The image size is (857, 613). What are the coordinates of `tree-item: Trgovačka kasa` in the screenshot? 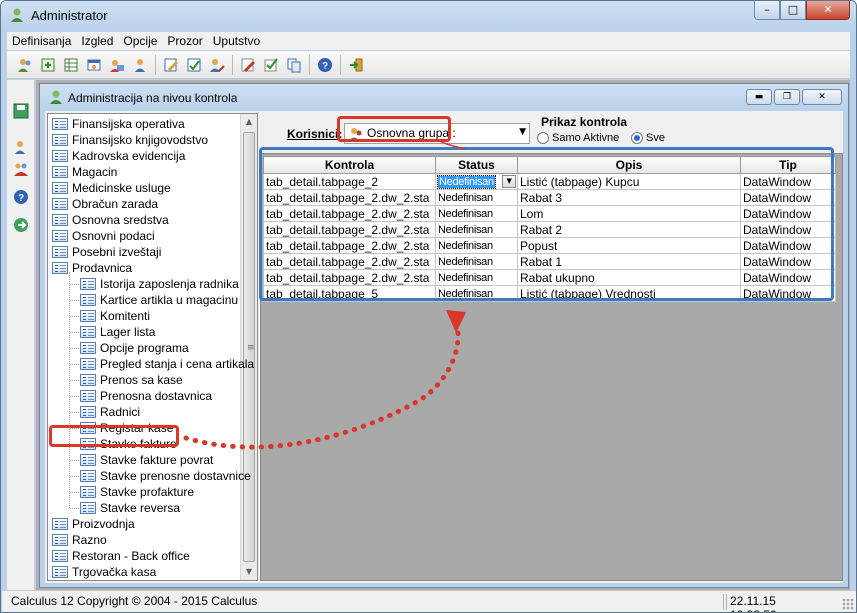 It's located at (104, 572).